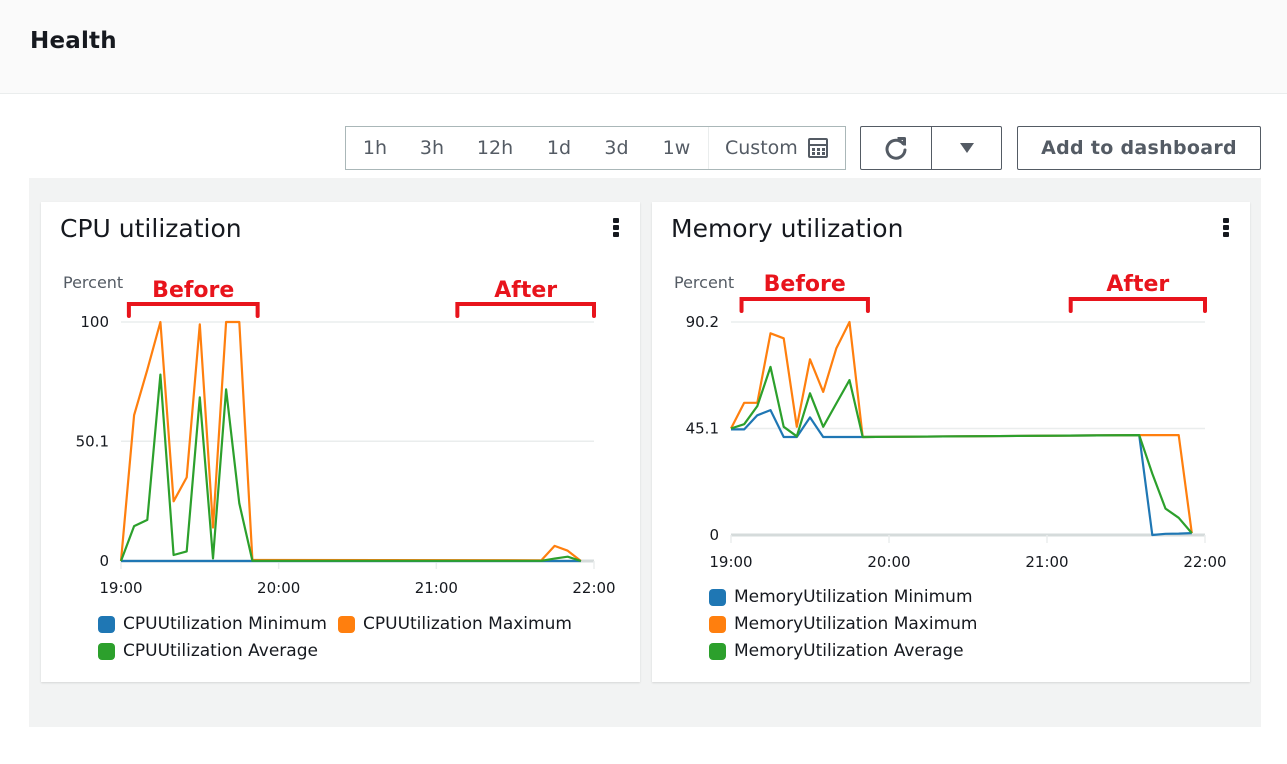 This screenshot has height=764, width=1287. I want to click on range-1d-button: 1d, so click(559, 148).